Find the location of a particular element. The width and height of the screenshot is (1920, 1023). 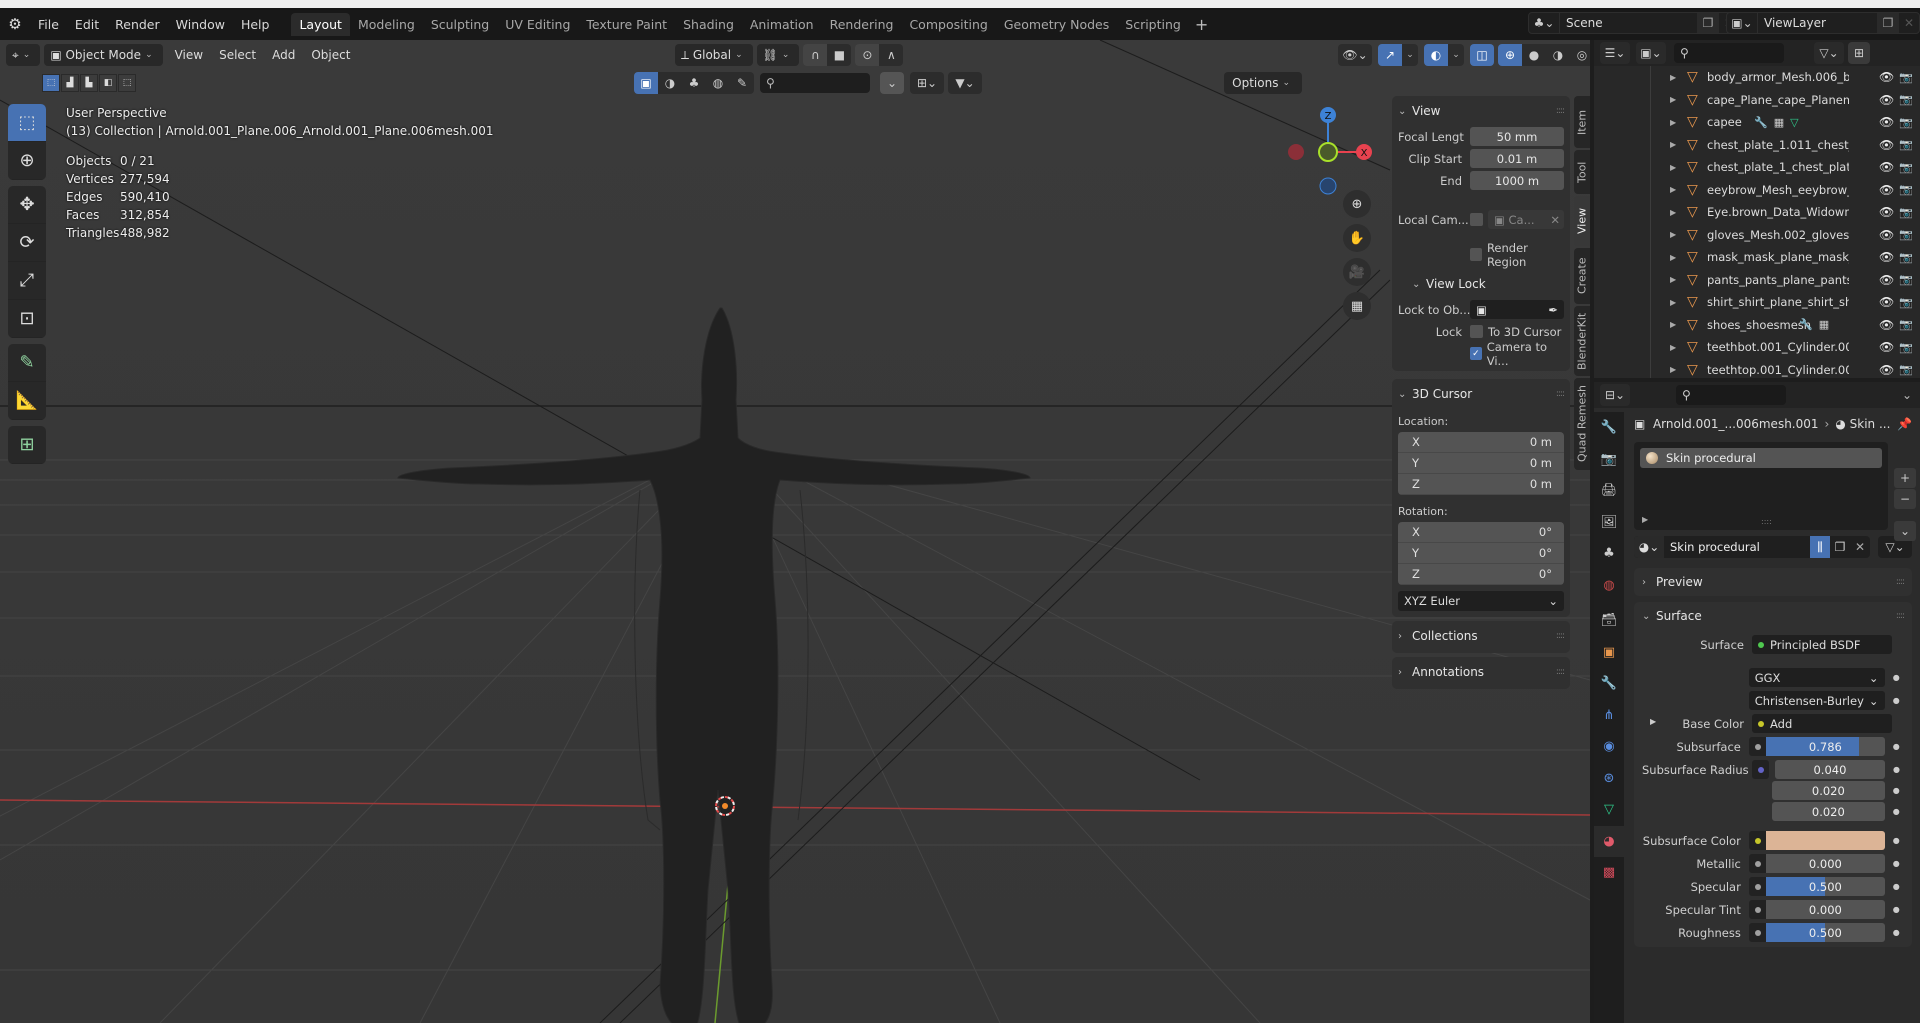

base-color-link: Add is located at coordinates (1822, 723).